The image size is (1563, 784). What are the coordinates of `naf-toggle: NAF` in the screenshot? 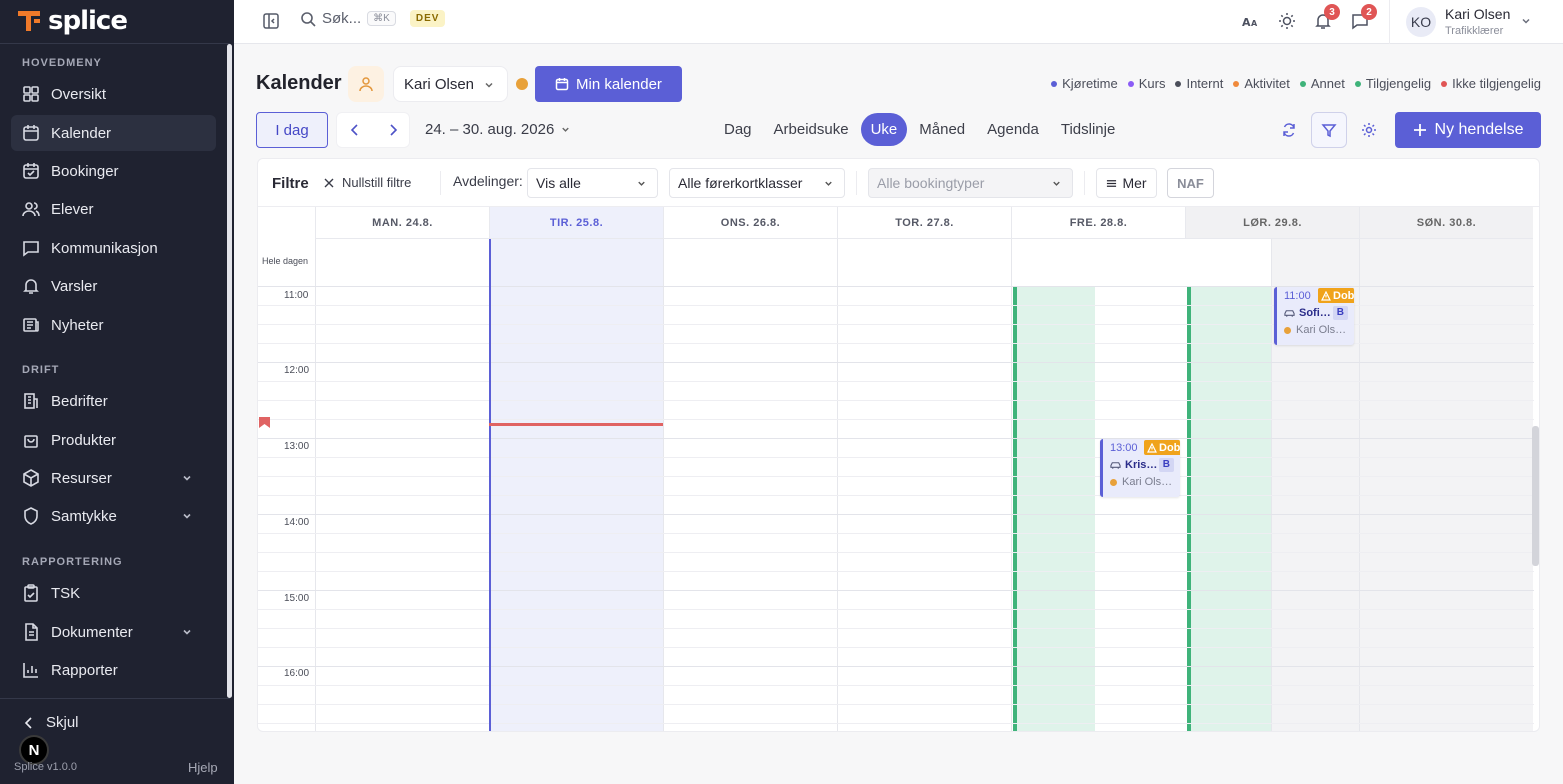 It's located at (1190, 183).